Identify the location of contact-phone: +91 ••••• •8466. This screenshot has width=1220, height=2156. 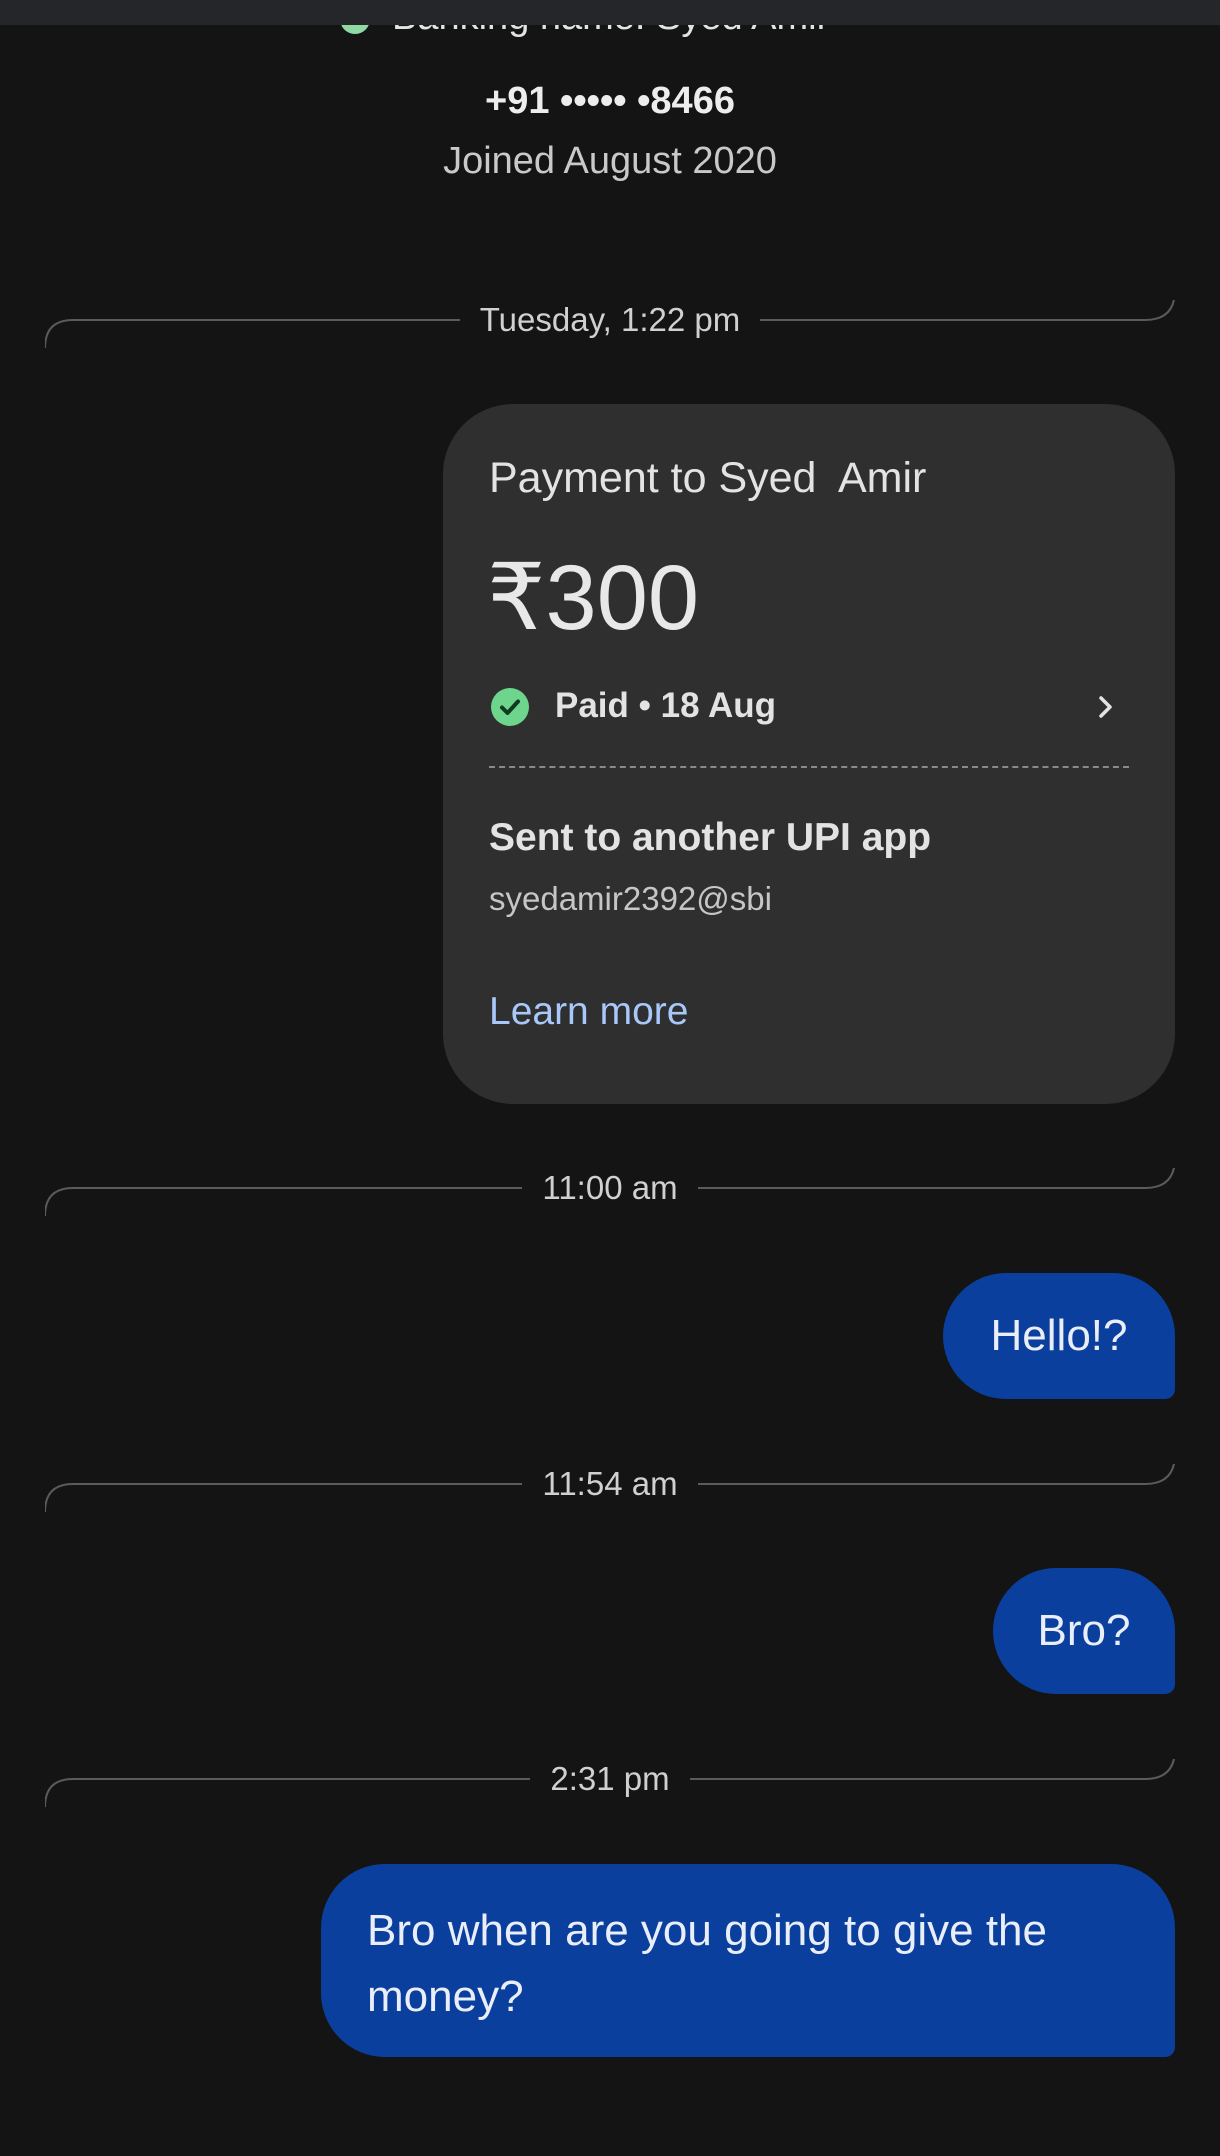
(610, 101).